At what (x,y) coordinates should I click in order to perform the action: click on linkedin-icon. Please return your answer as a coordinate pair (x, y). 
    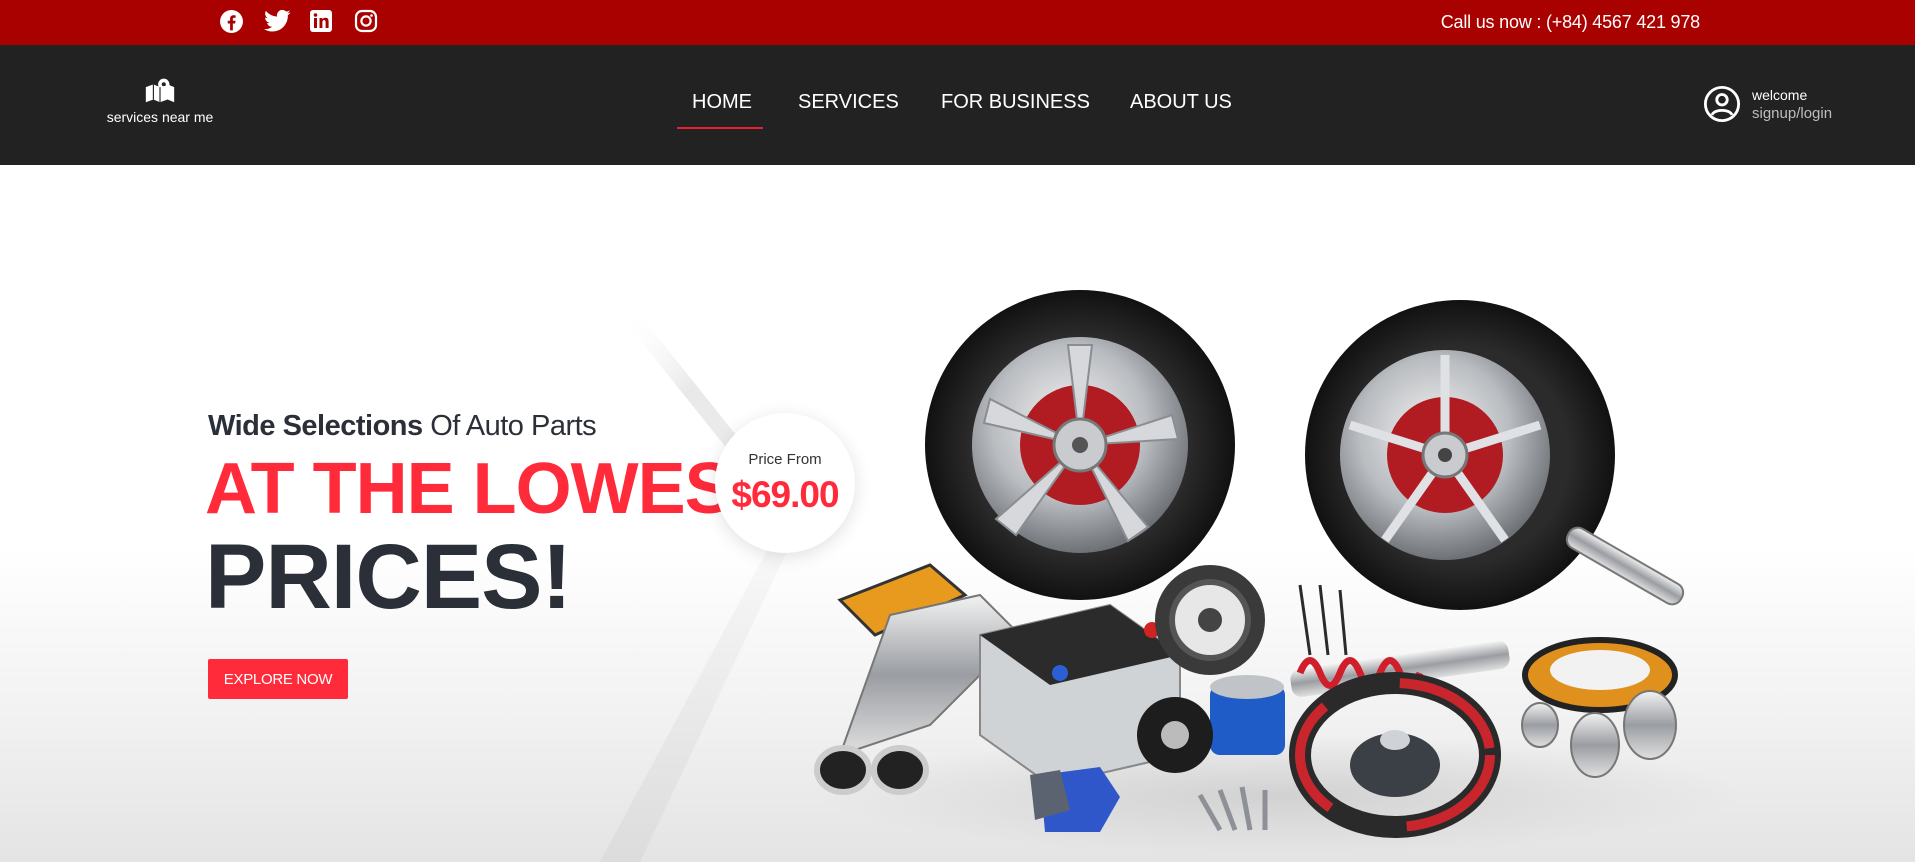
    Looking at the image, I should click on (321, 23).